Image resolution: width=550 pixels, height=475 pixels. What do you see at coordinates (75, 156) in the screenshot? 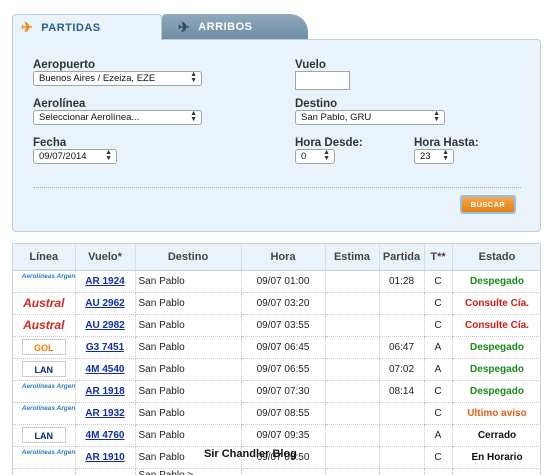
I see `fecha-select: 09/07/2014 ▲ ▼` at bounding box center [75, 156].